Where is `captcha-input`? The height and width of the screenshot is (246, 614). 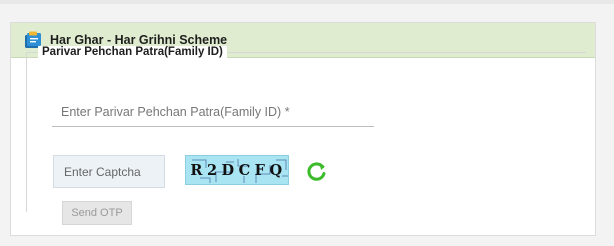
captcha-input is located at coordinates (109, 171).